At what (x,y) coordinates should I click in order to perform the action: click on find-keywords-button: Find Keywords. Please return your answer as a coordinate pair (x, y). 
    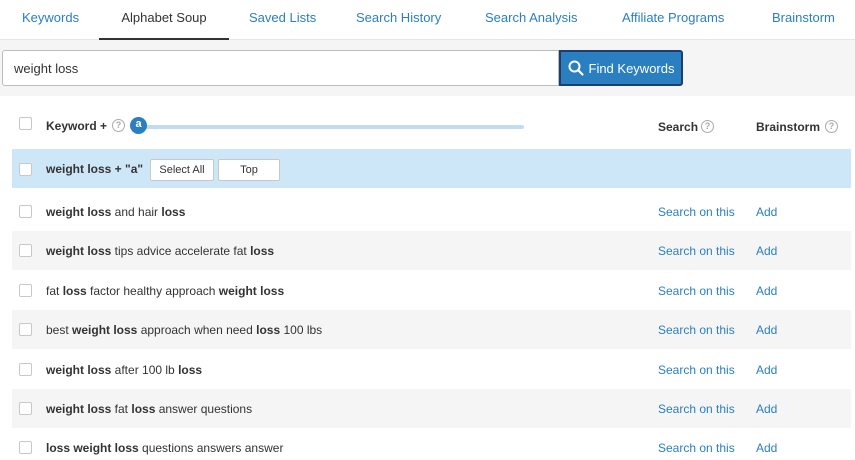
    Looking at the image, I should click on (621, 68).